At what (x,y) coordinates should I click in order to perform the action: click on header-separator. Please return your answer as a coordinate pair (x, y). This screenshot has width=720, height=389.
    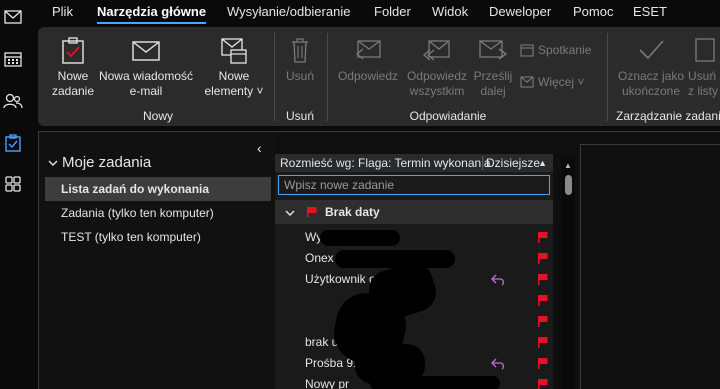
    Looking at the image, I should click on (482, 163).